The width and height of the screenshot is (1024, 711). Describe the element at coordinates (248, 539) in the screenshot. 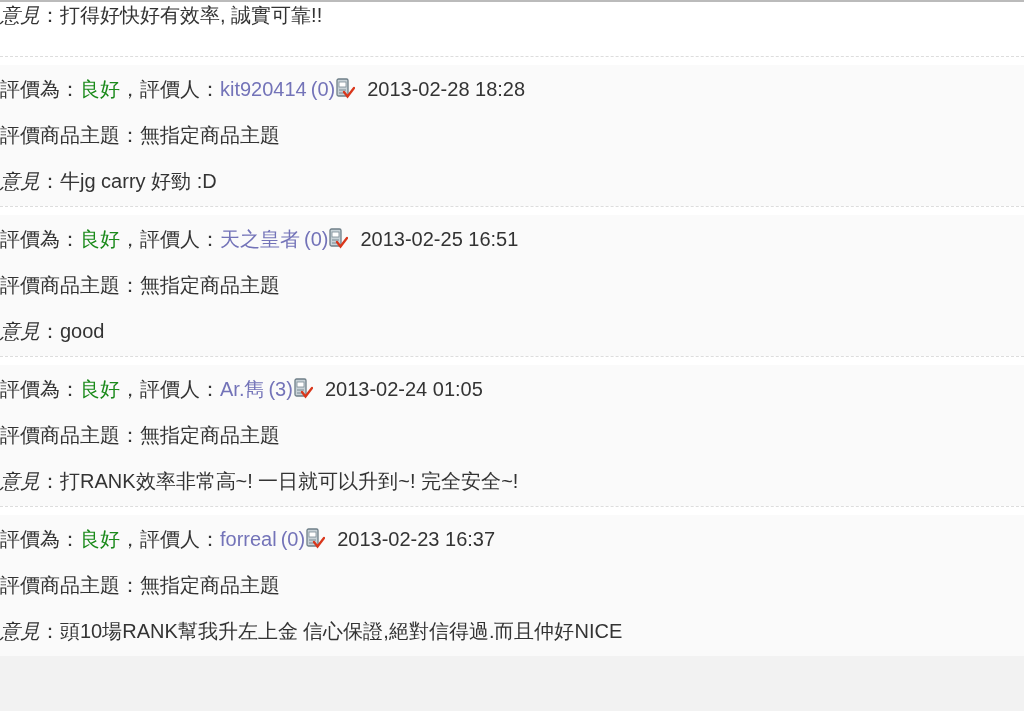

I see `rater-link: forreal` at that location.